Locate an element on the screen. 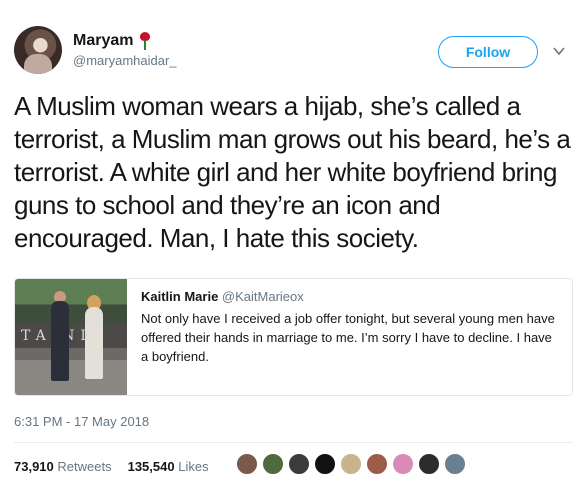 The width and height of the screenshot is (581, 492). photo-person-man is located at coordinates (60, 341).